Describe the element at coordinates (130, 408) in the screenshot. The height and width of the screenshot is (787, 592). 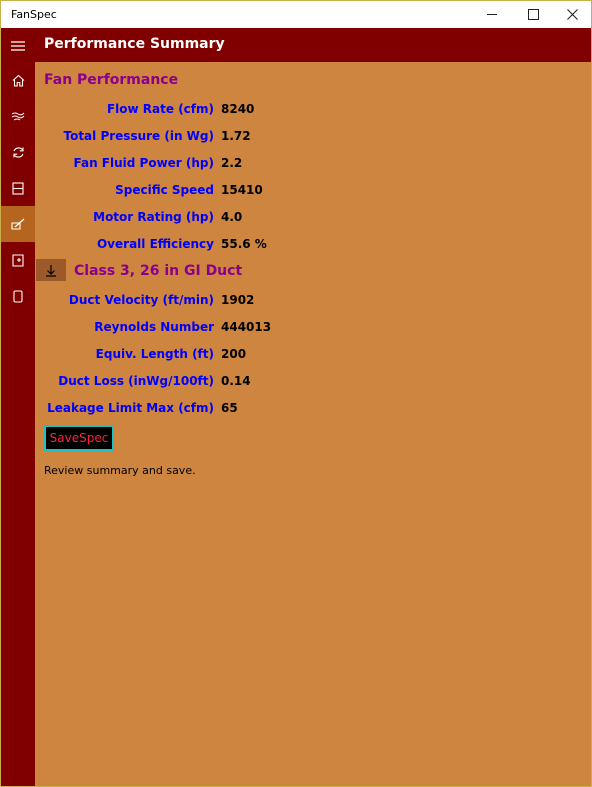
I see `row-label: Leakage Limit Max (cfm)` at that location.